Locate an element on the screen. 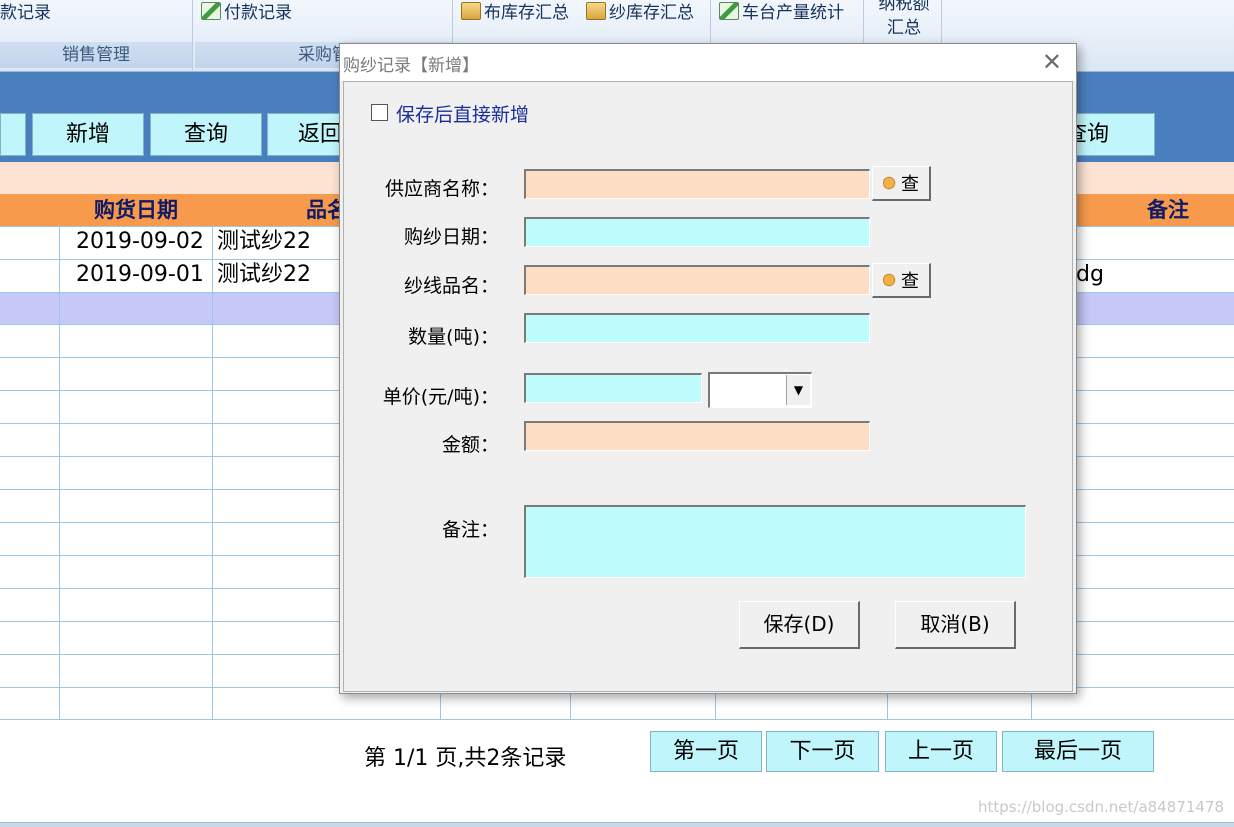 Image resolution: width=1234 pixels, height=827 pixels. ribbon-button-machine-output: 车台产量统计 is located at coordinates (781, 11).